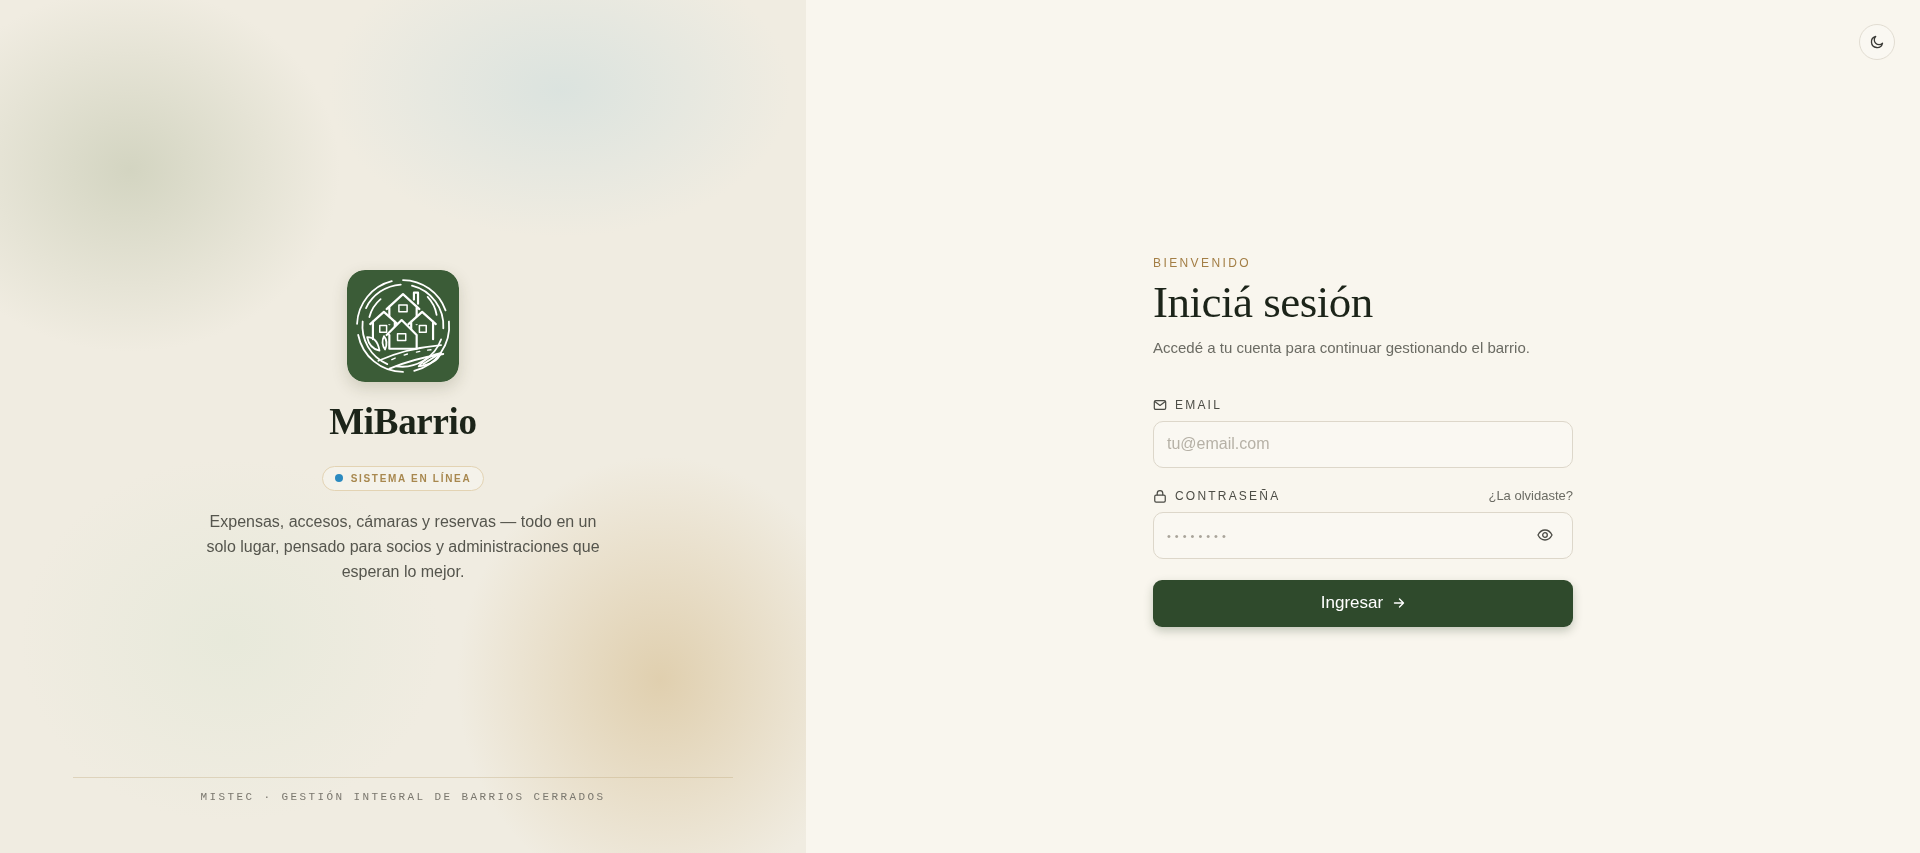  What do you see at coordinates (1263, 302) in the screenshot?
I see `page-title: Iniciá sesión` at bounding box center [1263, 302].